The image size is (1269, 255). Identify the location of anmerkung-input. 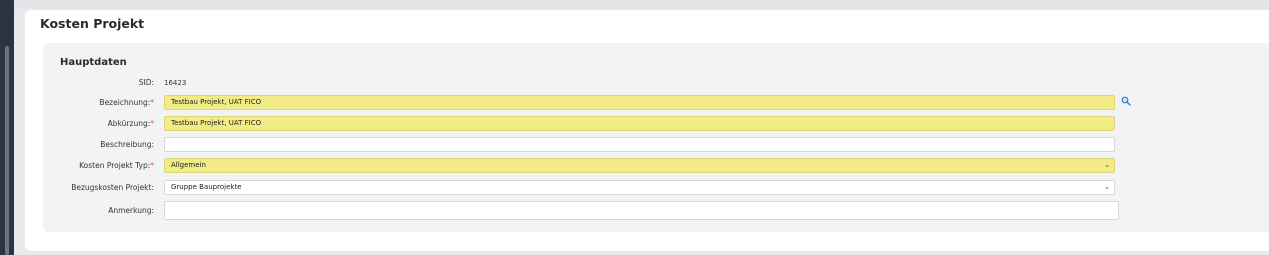
(641, 210).